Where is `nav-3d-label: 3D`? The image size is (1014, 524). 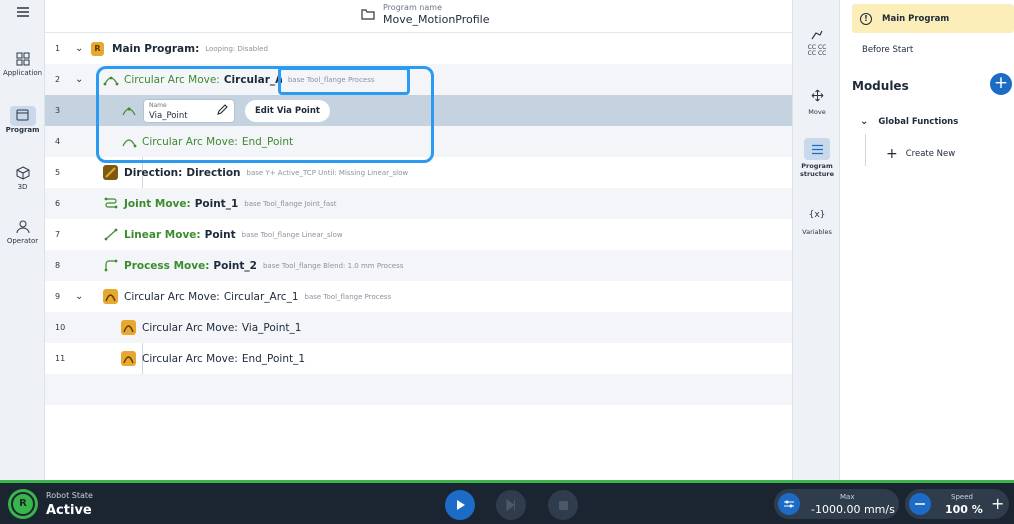 nav-3d-label: 3D is located at coordinates (22, 187).